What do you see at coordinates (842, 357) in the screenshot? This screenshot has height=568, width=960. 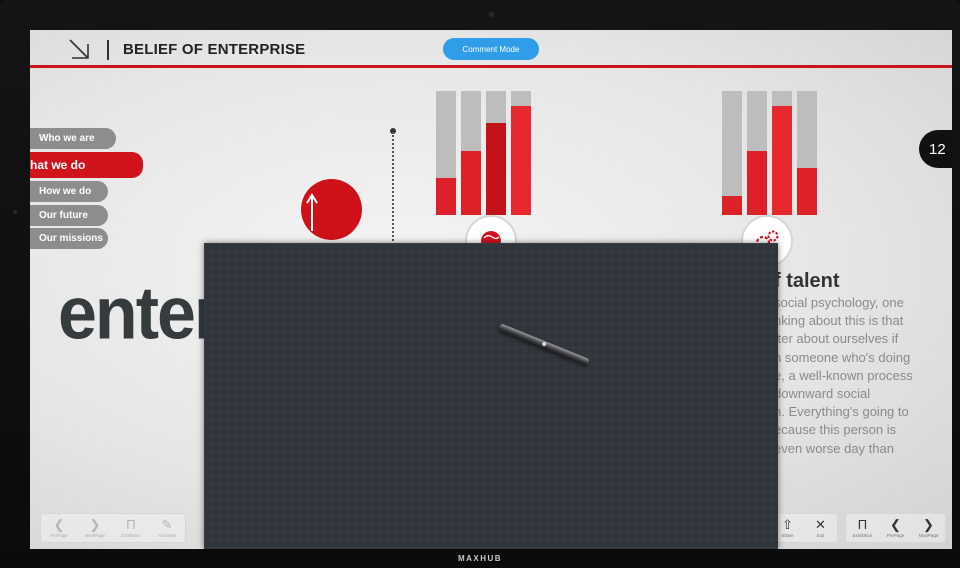 I see `paragraph-line: n someone who's doing` at bounding box center [842, 357].